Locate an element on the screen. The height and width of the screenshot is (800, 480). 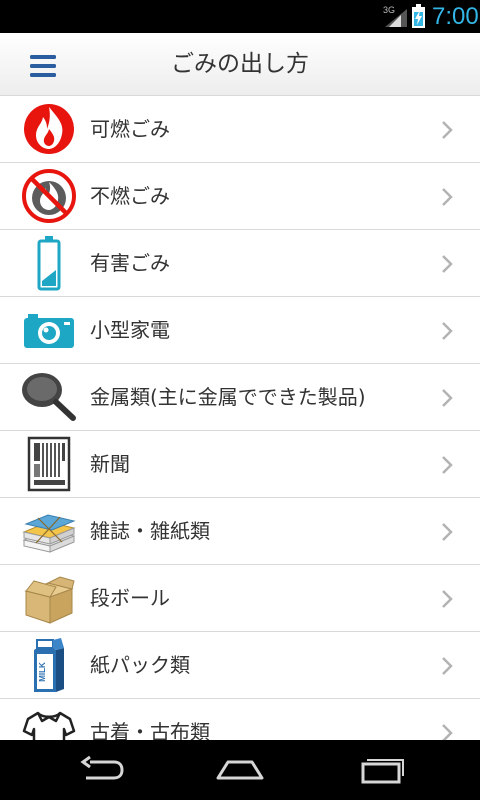
newspaper-icon is located at coordinates (49, 464).